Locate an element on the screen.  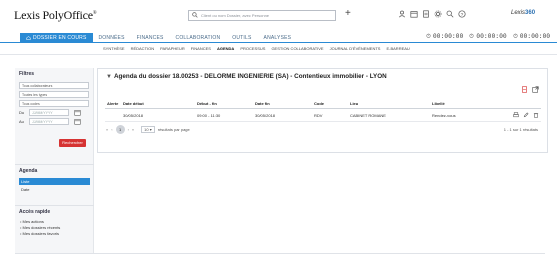
open-external-icon is located at coordinates (535, 89).